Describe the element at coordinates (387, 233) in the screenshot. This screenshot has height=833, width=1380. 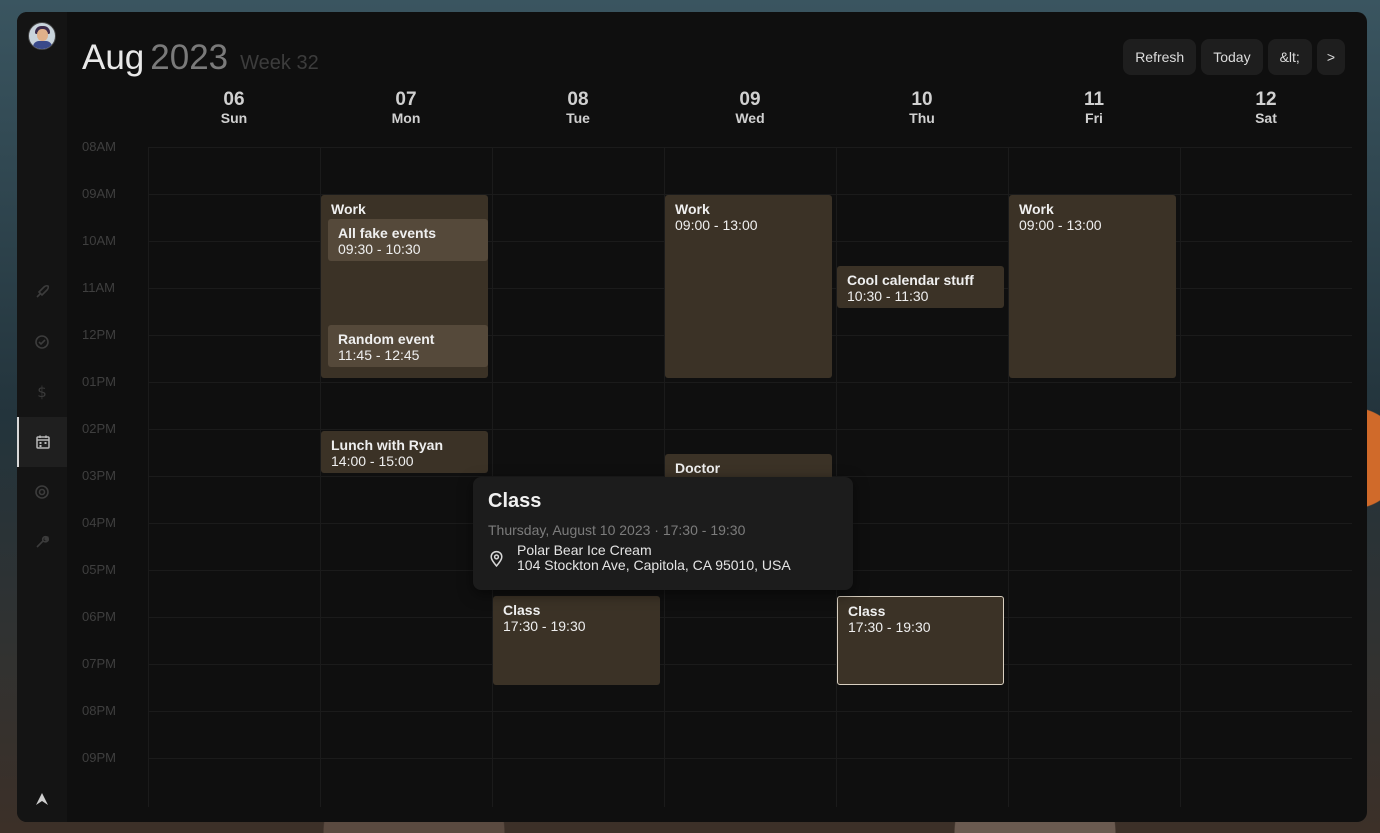
I see `event-title: All fake events` at that location.